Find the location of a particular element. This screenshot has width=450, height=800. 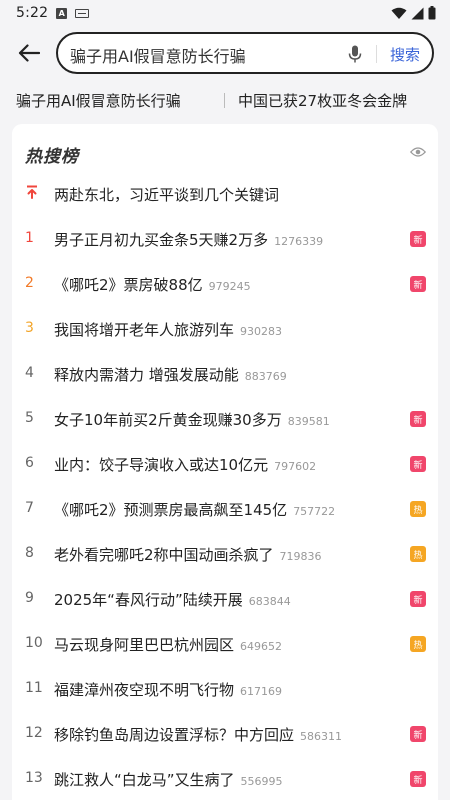

status-right is located at coordinates (413, 13).